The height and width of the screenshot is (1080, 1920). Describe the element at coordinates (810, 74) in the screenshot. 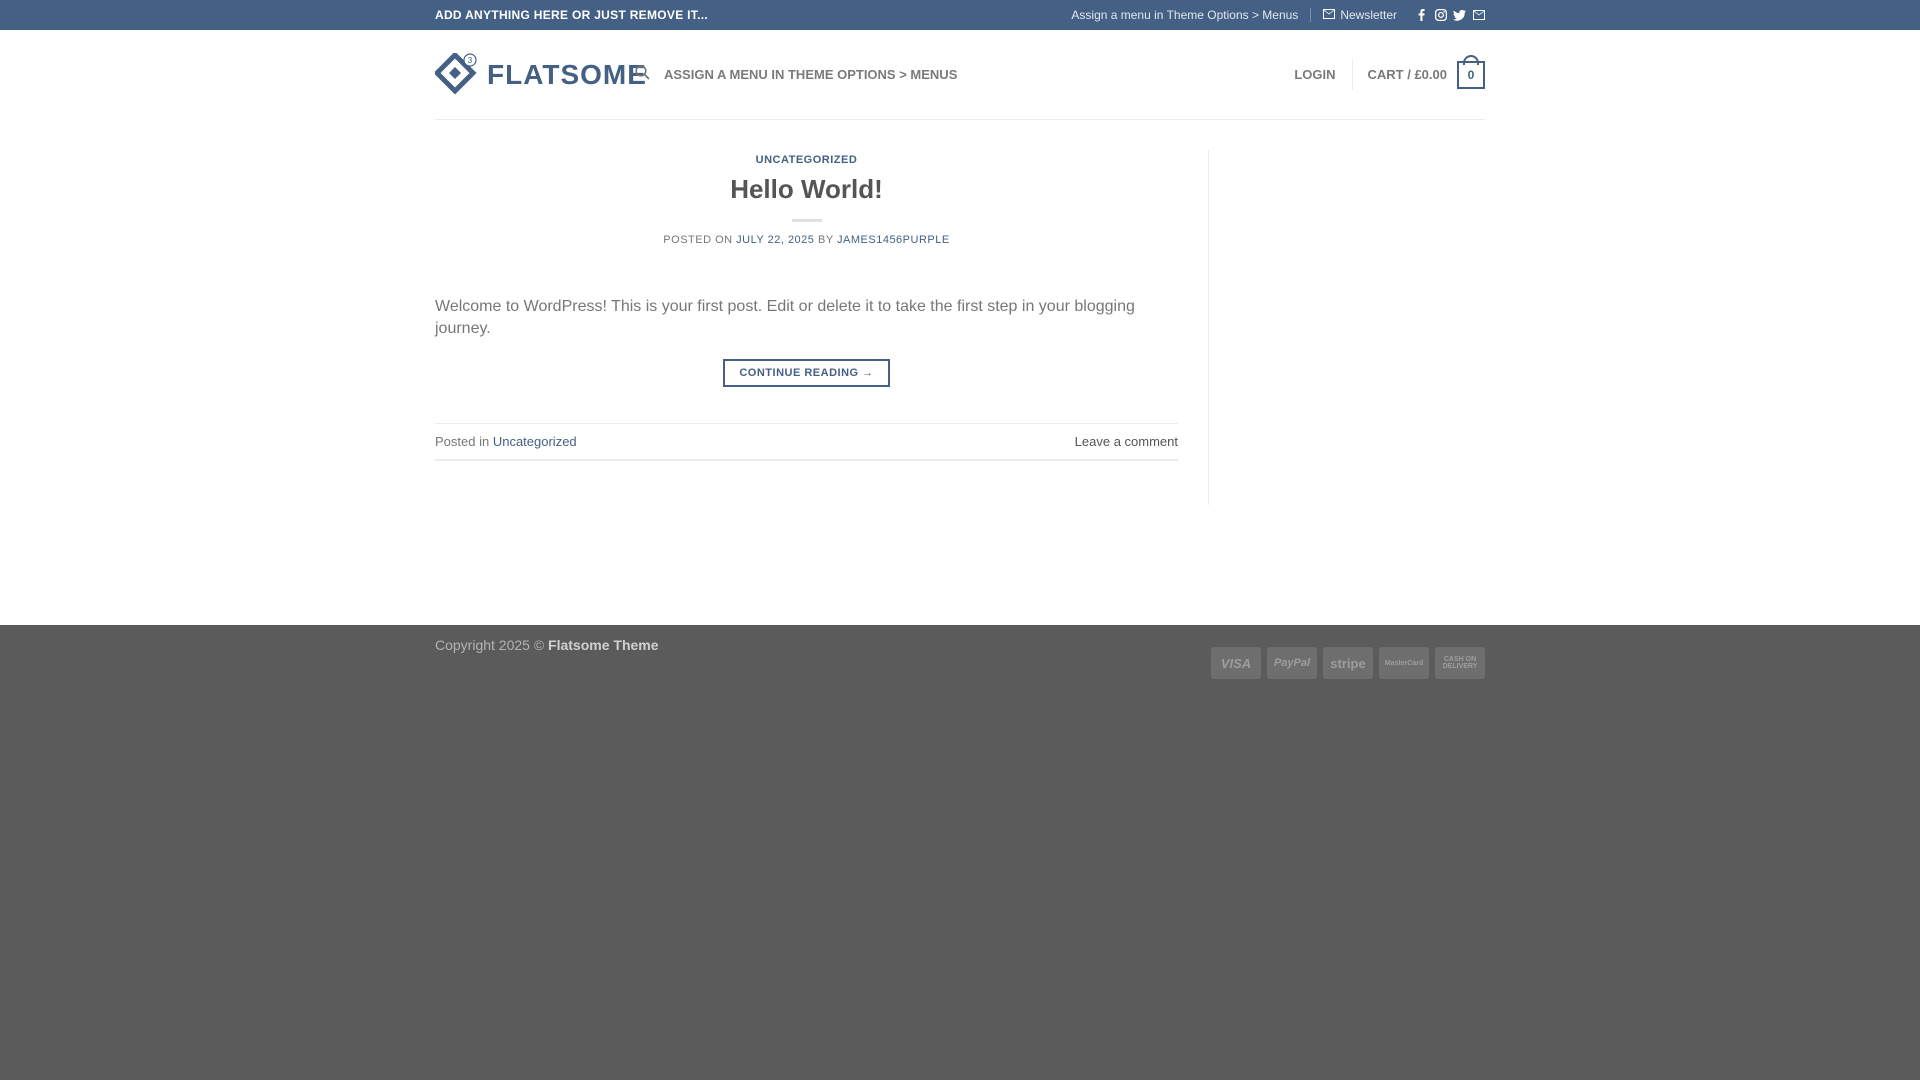

I see `nav-menu-link: ASSIGN A MENU IN THEME OPTIONS > MENUS` at that location.